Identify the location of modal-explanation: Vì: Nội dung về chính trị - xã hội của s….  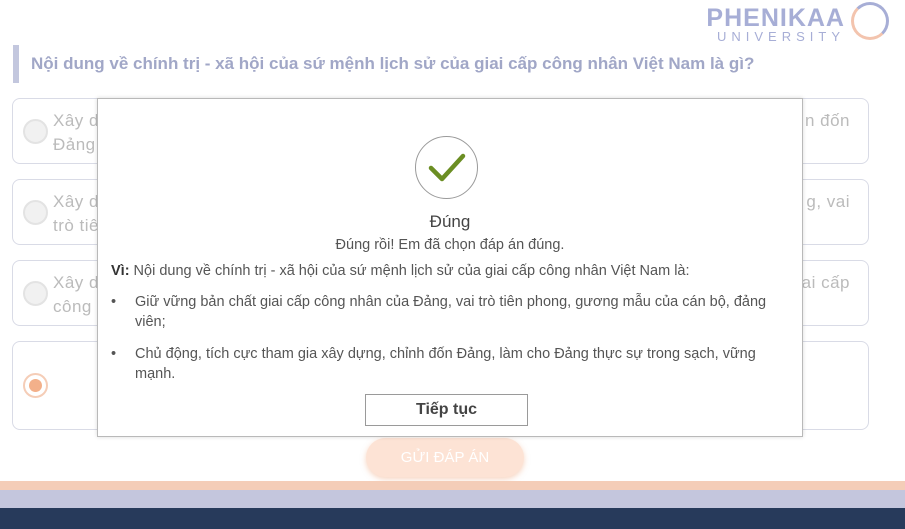
(400, 271).